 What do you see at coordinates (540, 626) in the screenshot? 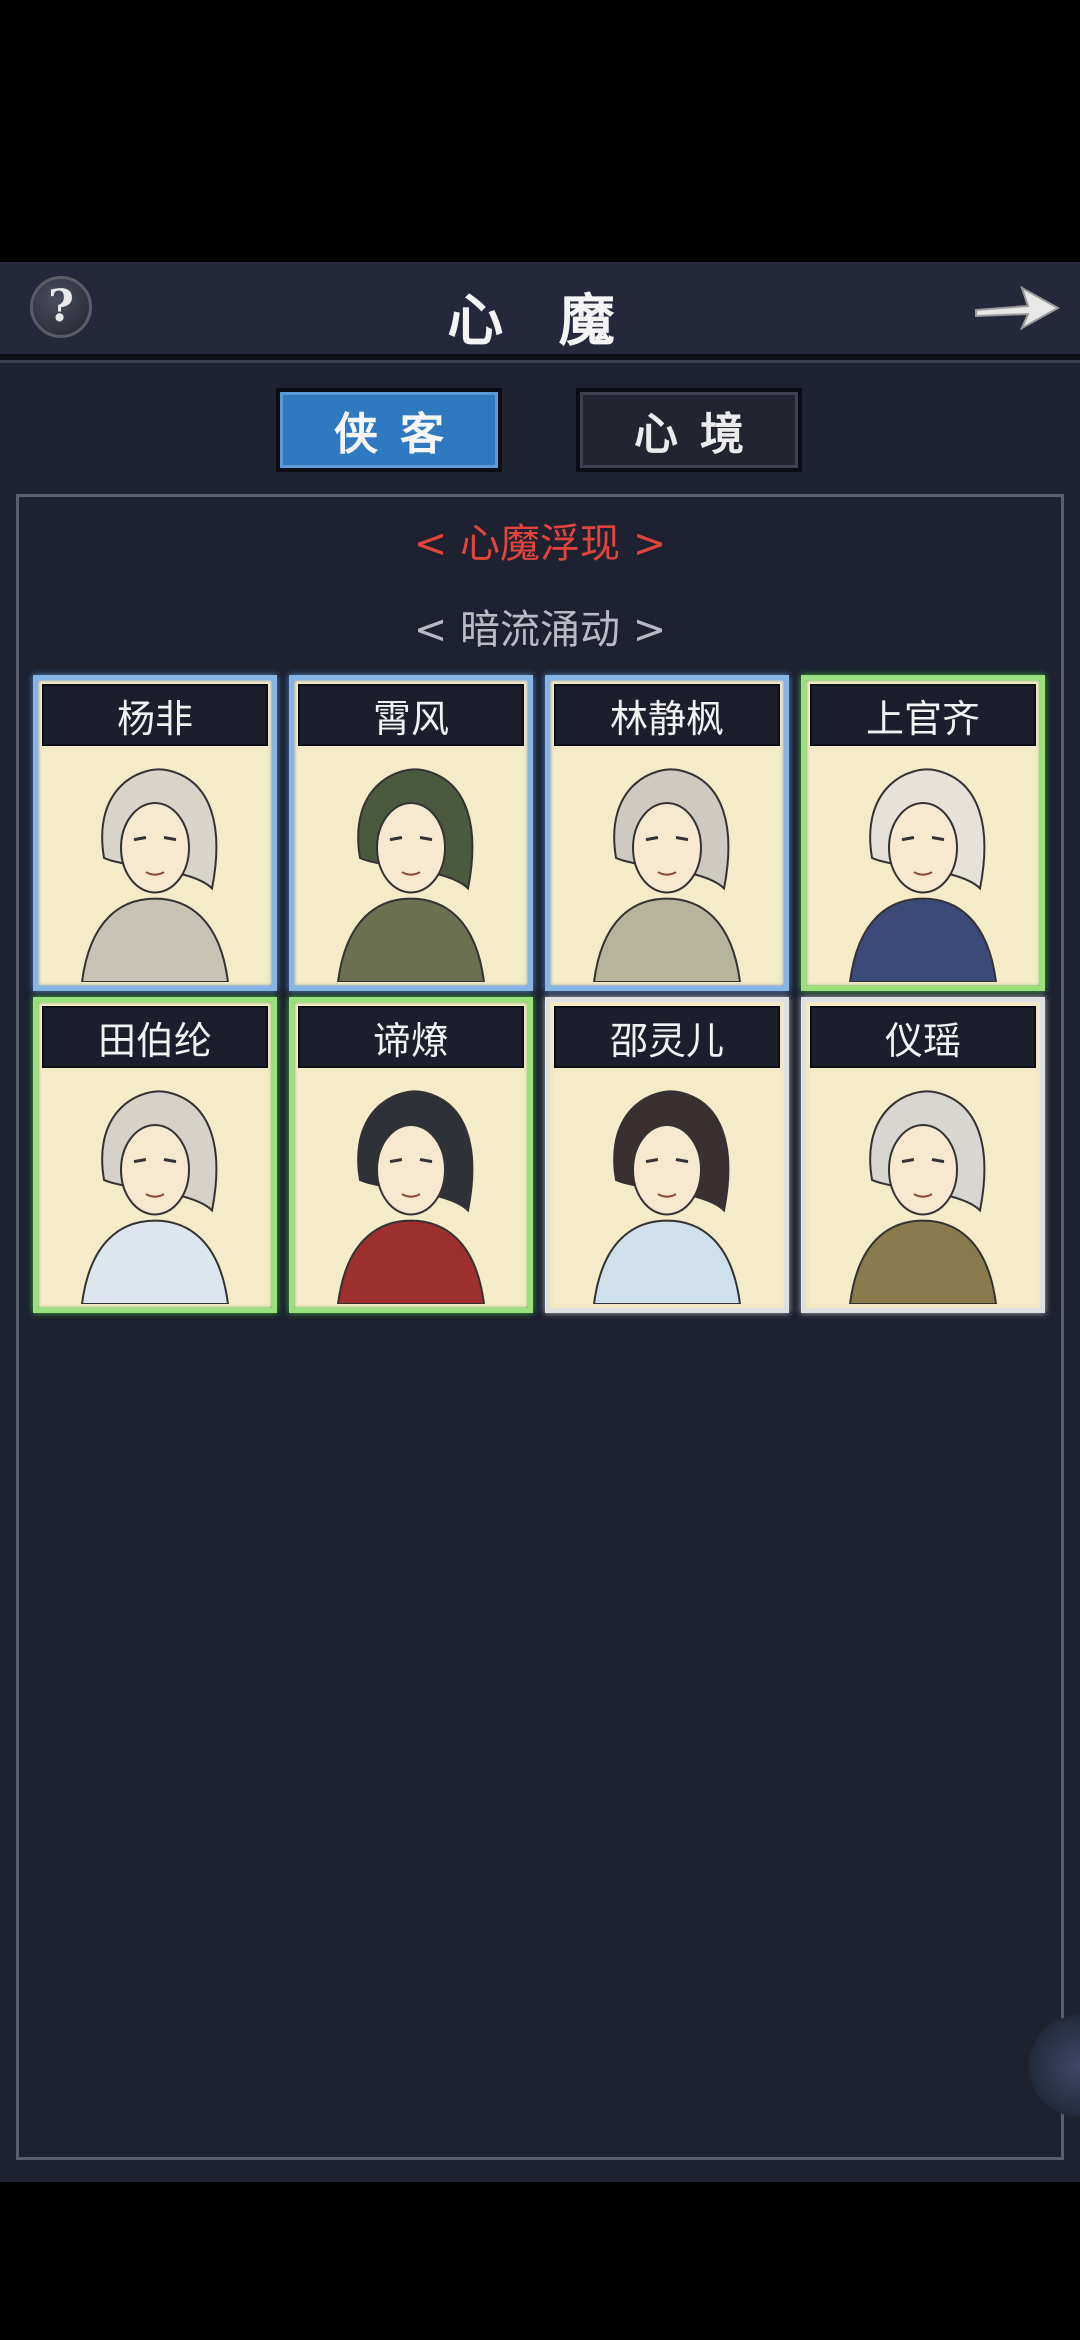
I see `section-undercurrent: < 暗流涌动 >` at bounding box center [540, 626].